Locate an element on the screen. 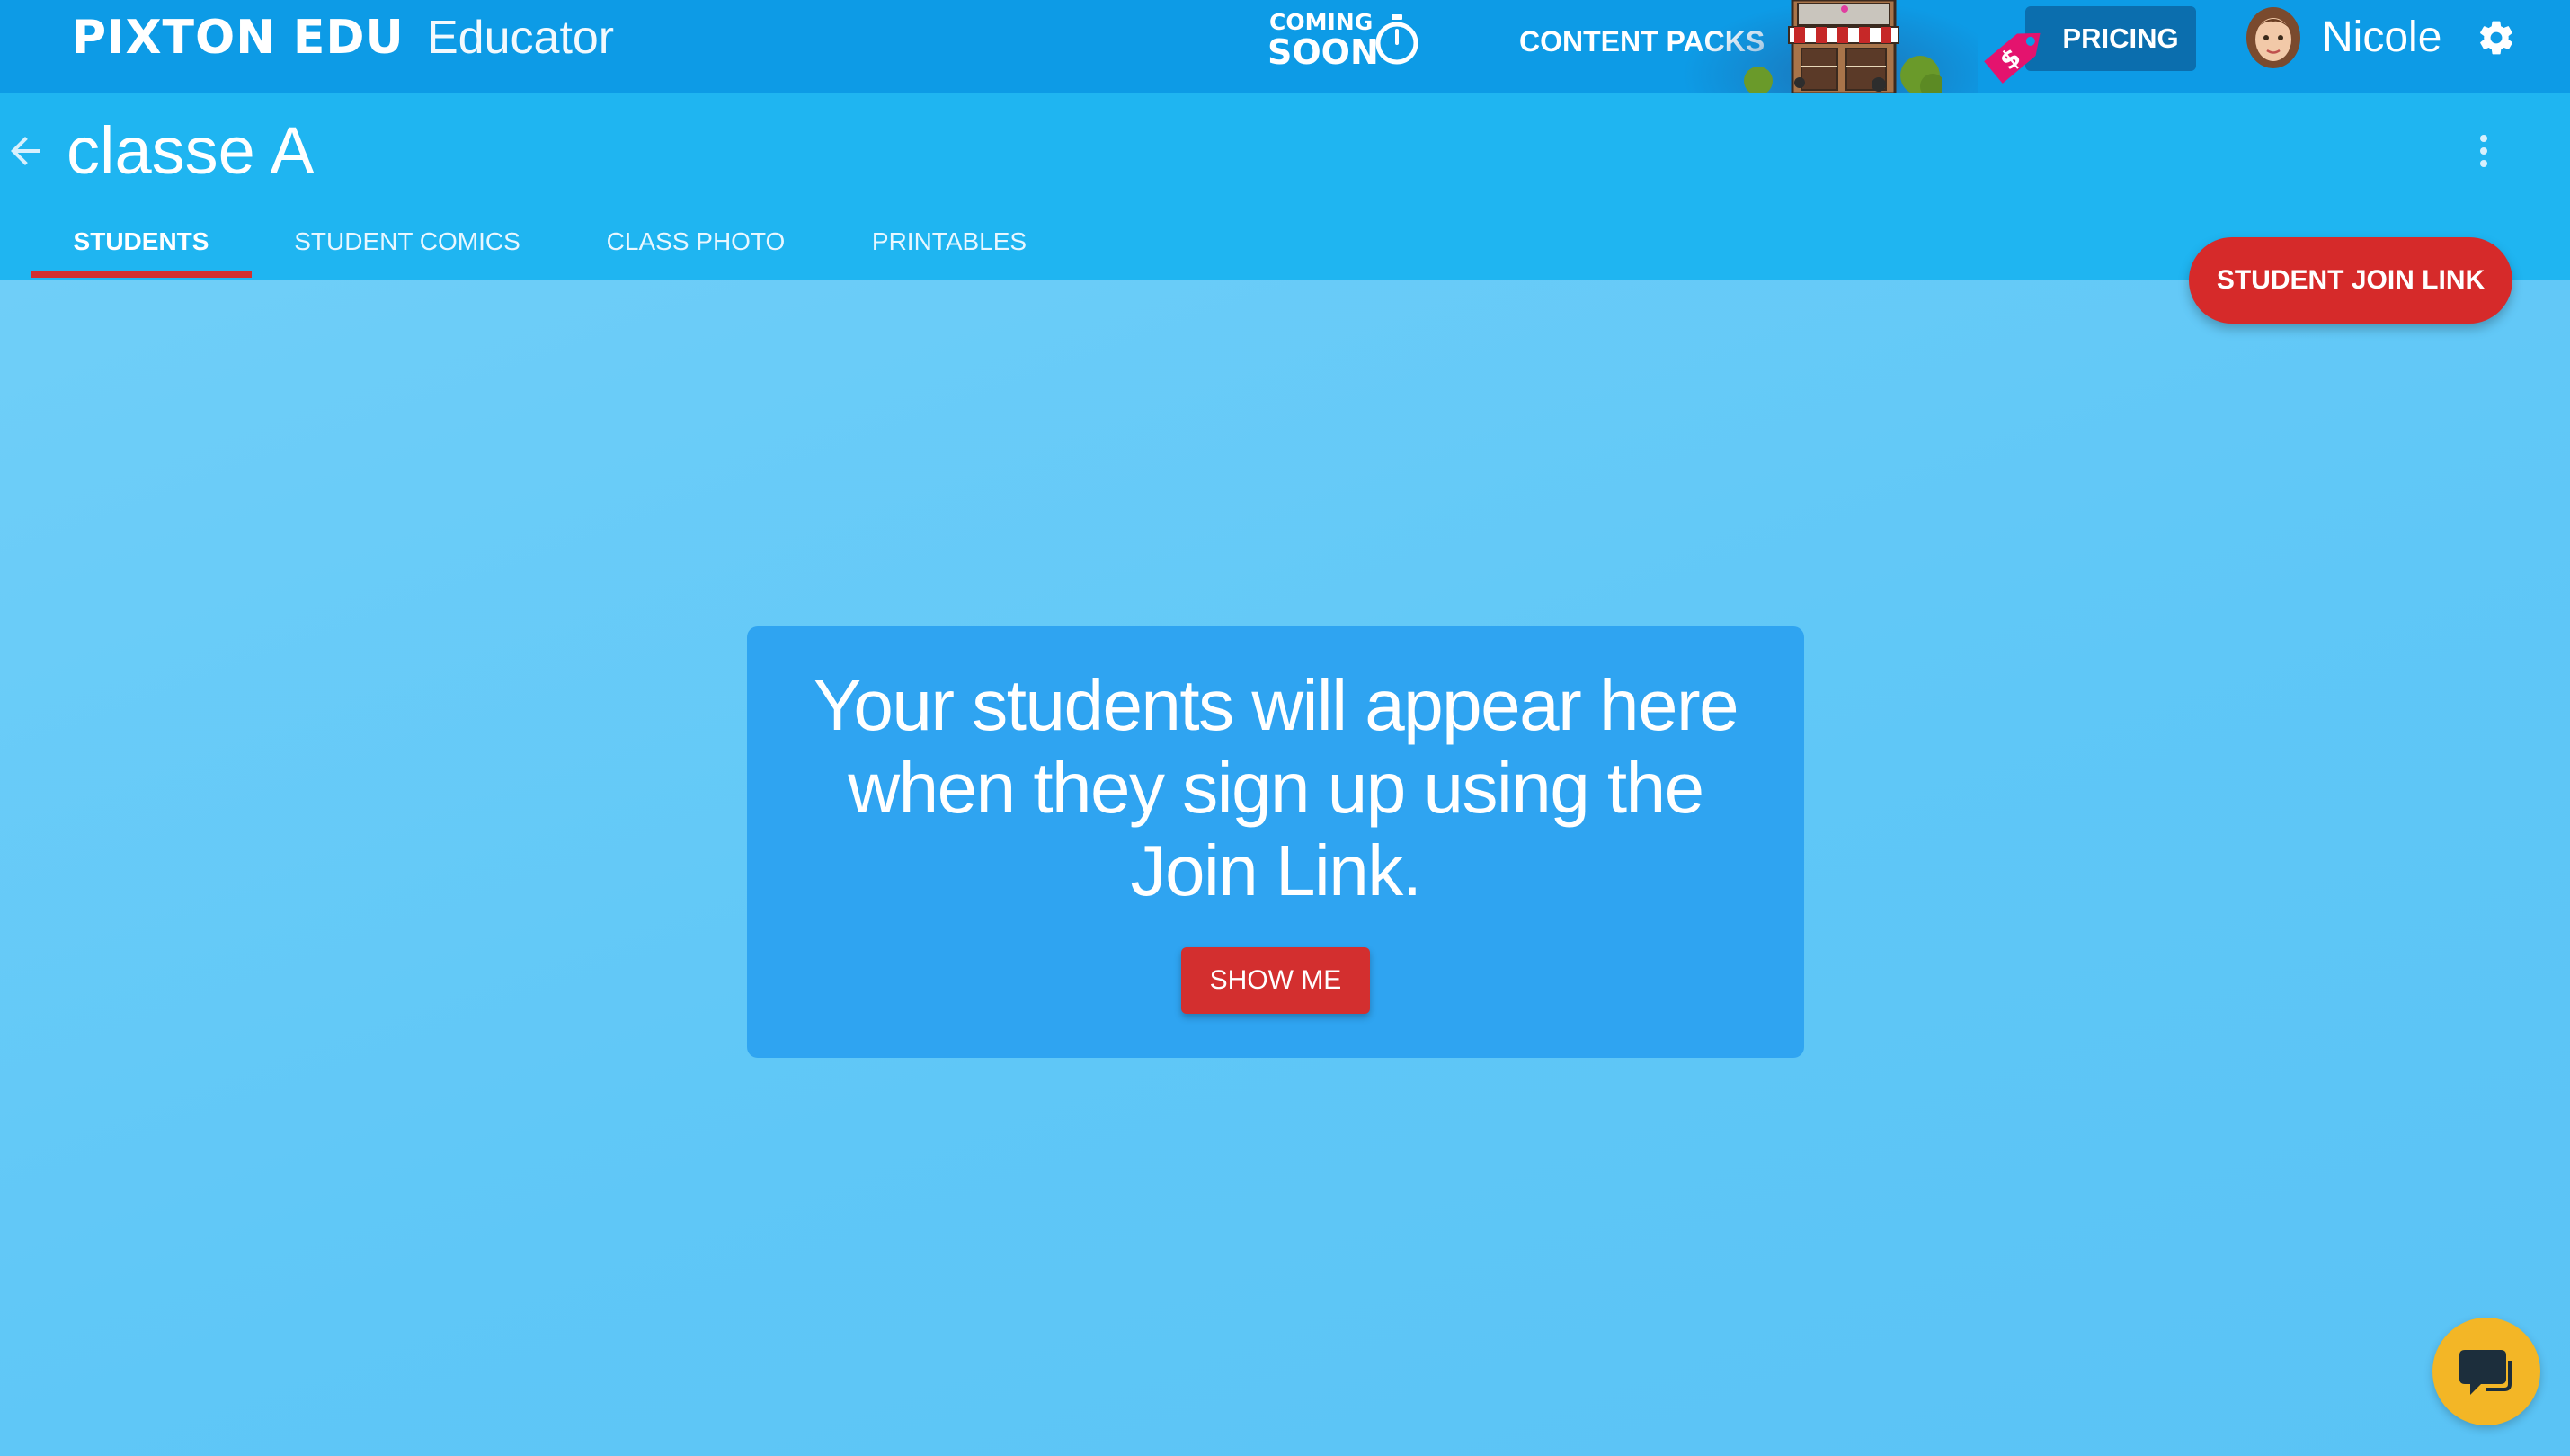 The width and height of the screenshot is (2570, 1456). brand-role: Educator is located at coordinates (521, 38).